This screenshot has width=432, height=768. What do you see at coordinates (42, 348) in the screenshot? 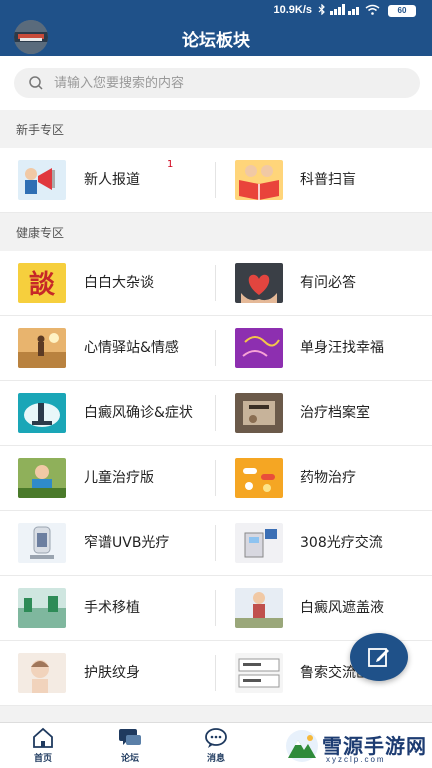
I see `field-person-icon` at bounding box center [42, 348].